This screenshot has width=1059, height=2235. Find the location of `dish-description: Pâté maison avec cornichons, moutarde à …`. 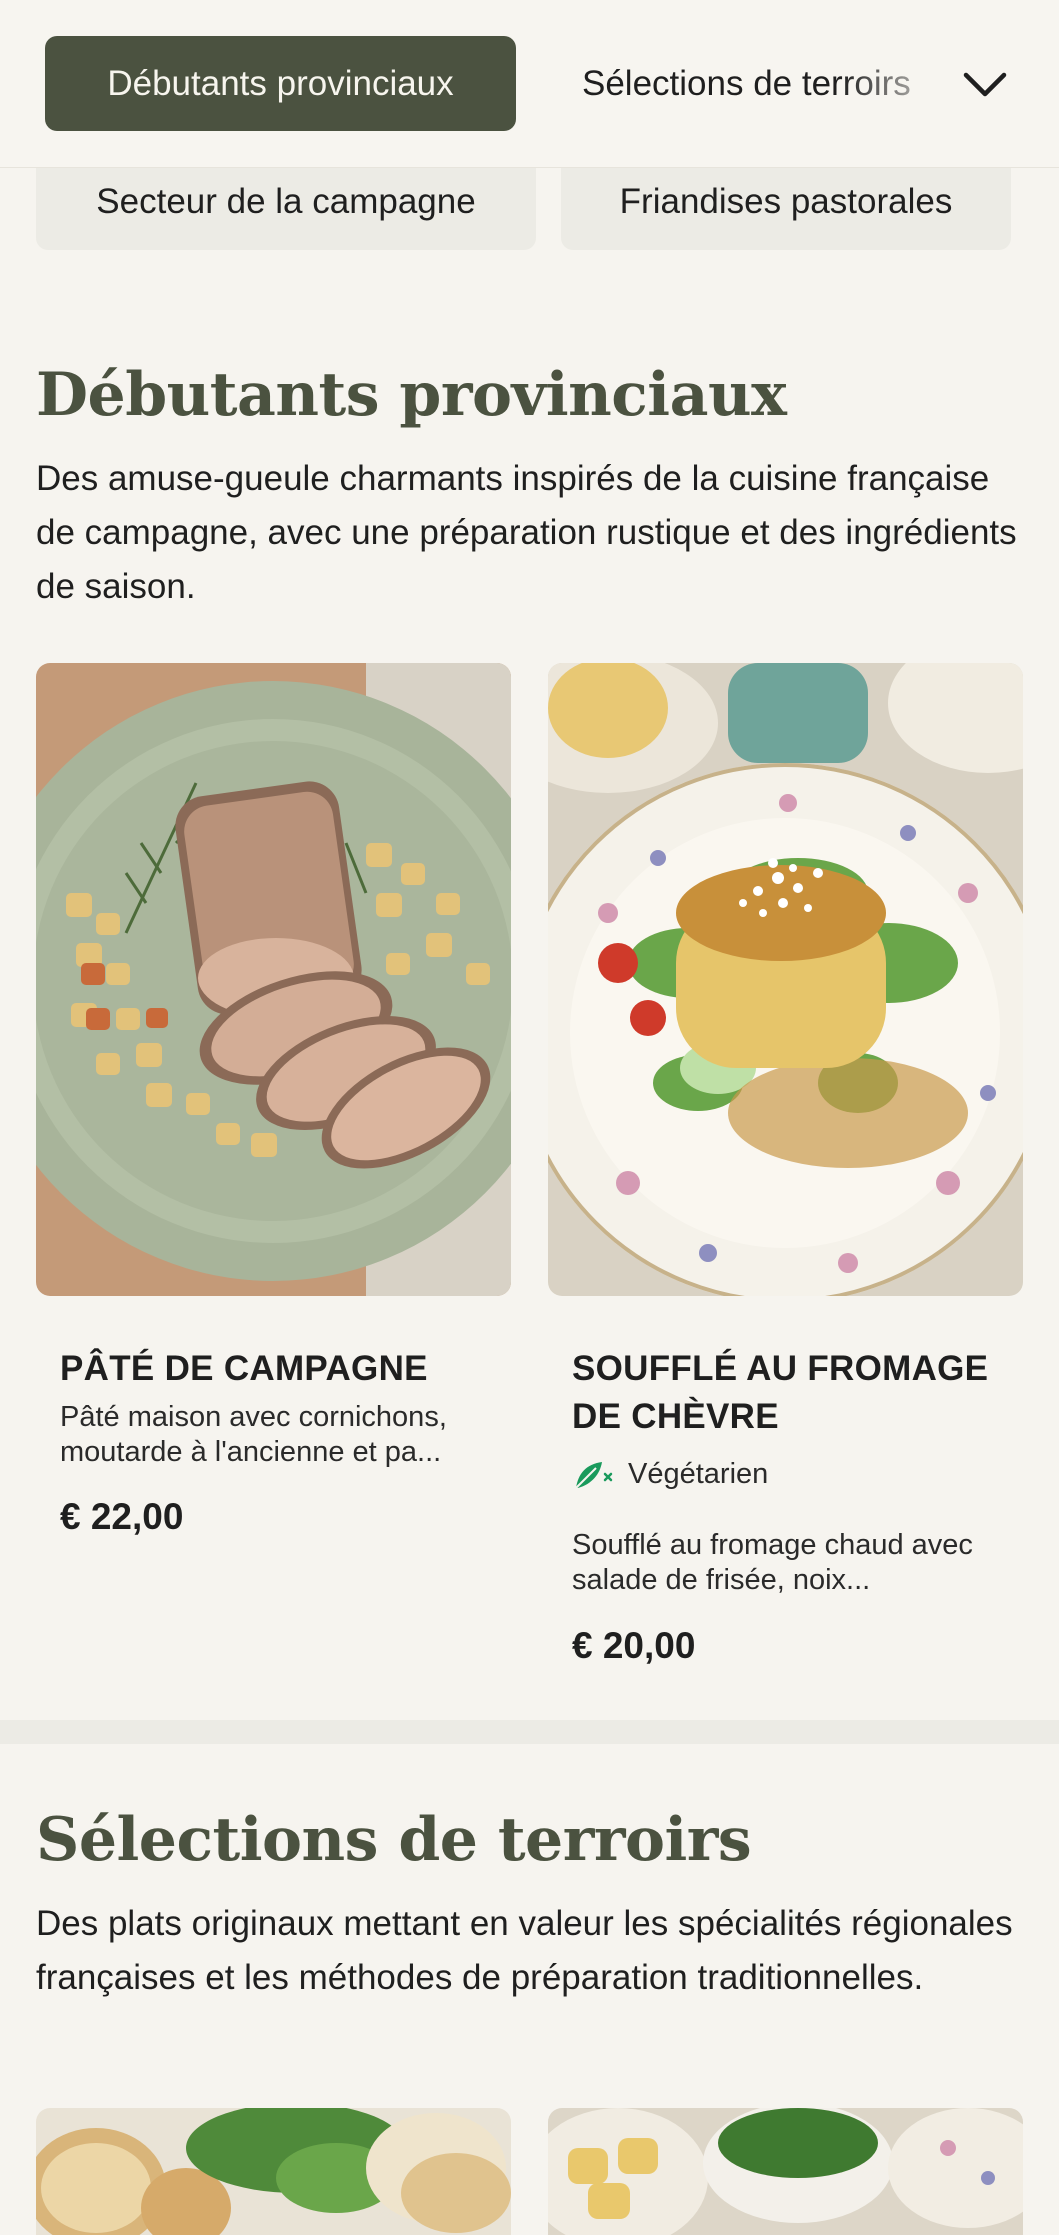

dish-description: Pâté maison avec cornichons, moutarde à … is located at coordinates (253, 1434).